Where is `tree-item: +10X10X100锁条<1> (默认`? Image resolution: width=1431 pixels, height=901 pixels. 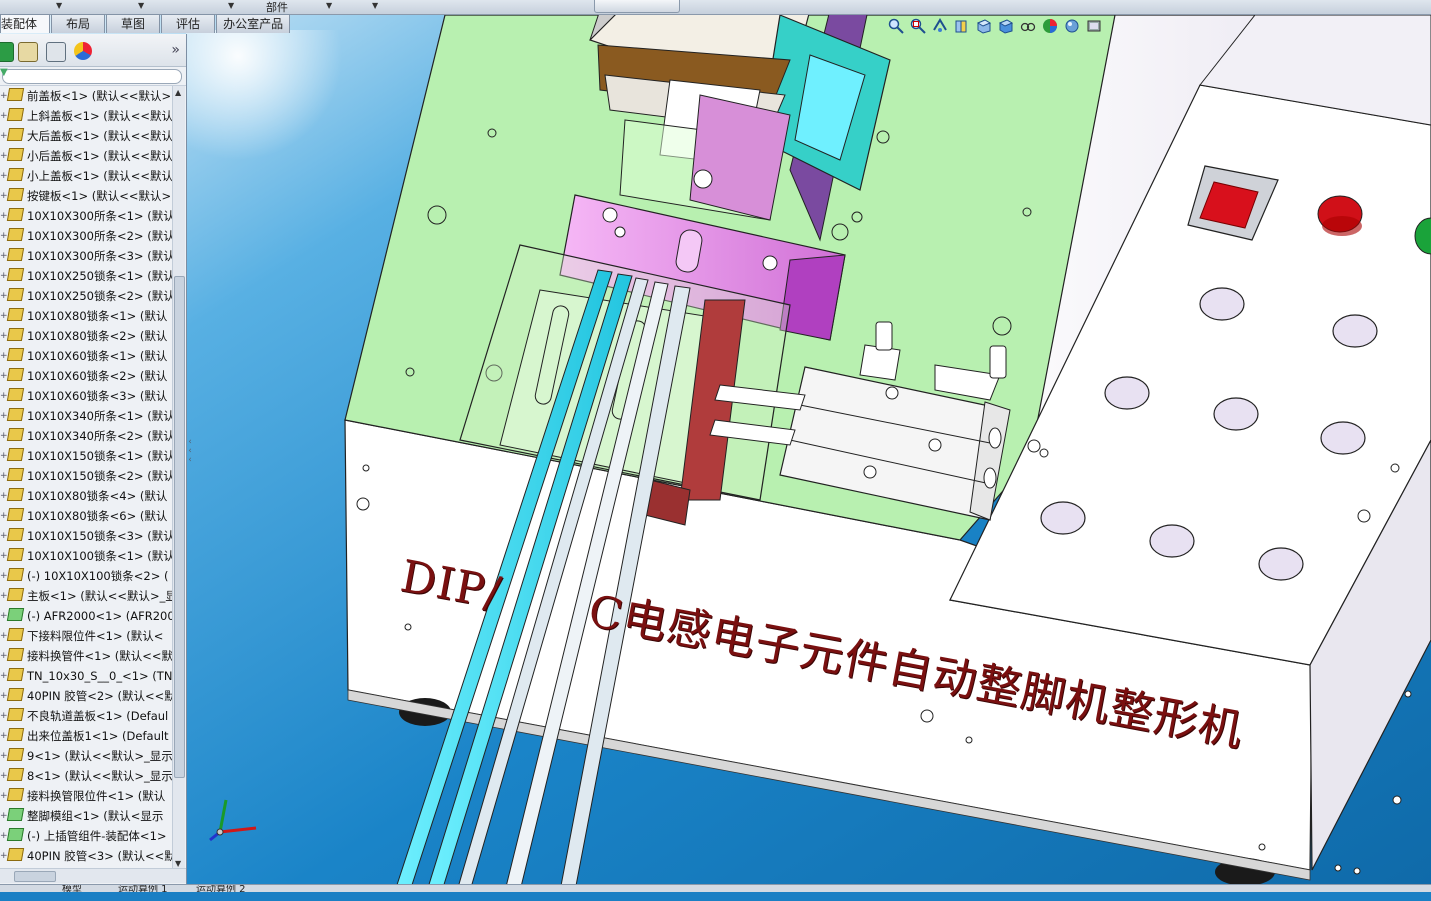 tree-item: +10X10X100锁条<1> (默认 is located at coordinates (86, 556).